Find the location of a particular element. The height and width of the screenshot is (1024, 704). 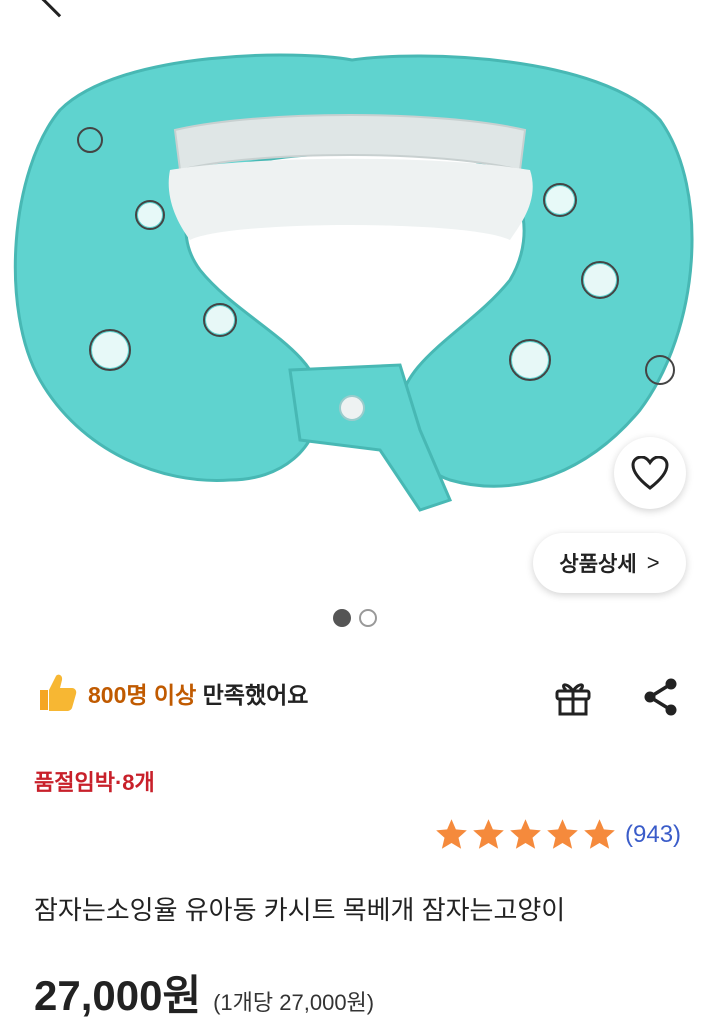

rating-row: (943) is located at coordinates (557, 834).